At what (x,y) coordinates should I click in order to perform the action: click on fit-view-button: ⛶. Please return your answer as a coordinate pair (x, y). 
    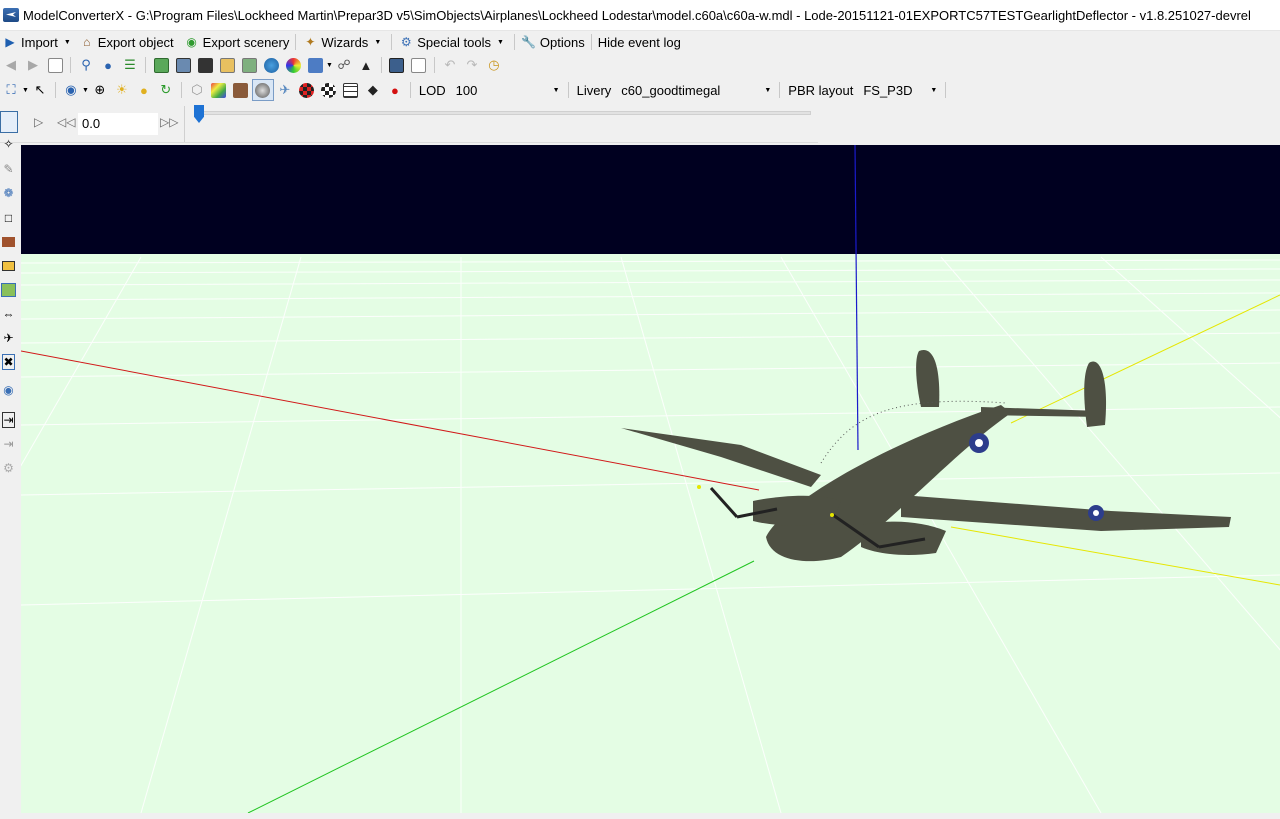
    Looking at the image, I should click on (11, 90).